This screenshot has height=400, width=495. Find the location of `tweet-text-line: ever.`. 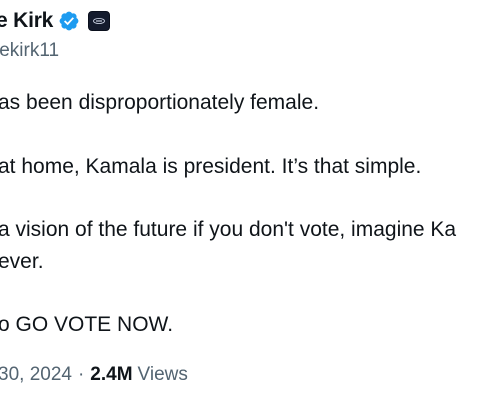

tweet-text-line: ever. is located at coordinates (22, 261).